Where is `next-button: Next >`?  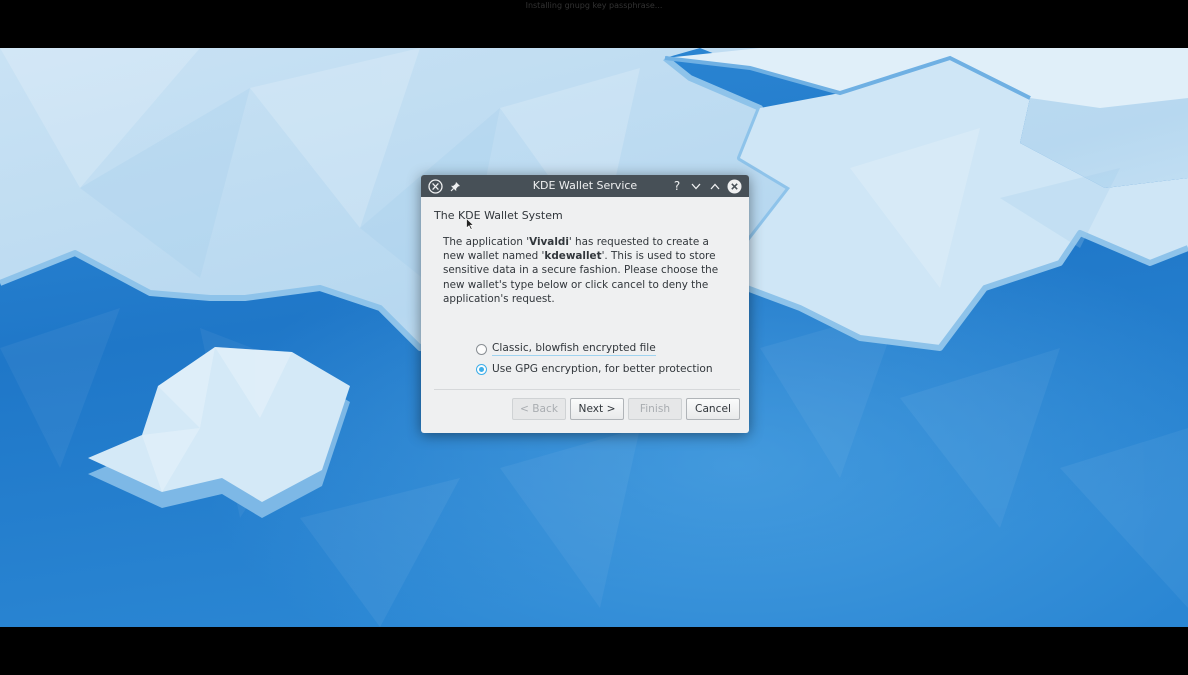
next-button: Next > is located at coordinates (597, 409).